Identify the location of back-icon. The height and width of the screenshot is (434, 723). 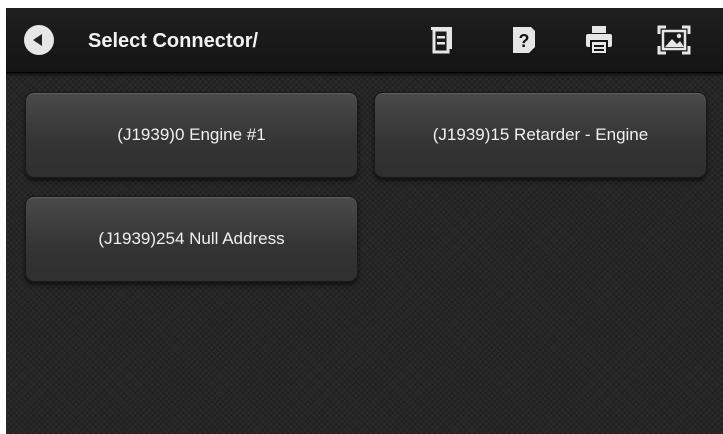
(39, 40).